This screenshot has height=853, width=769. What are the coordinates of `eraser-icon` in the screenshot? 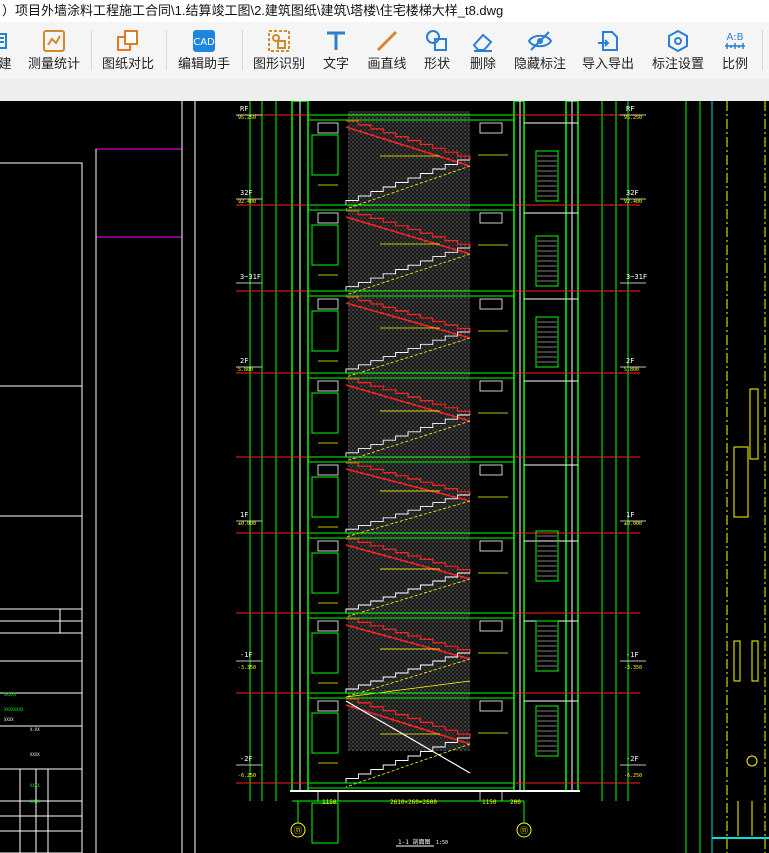 It's located at (483, 41).